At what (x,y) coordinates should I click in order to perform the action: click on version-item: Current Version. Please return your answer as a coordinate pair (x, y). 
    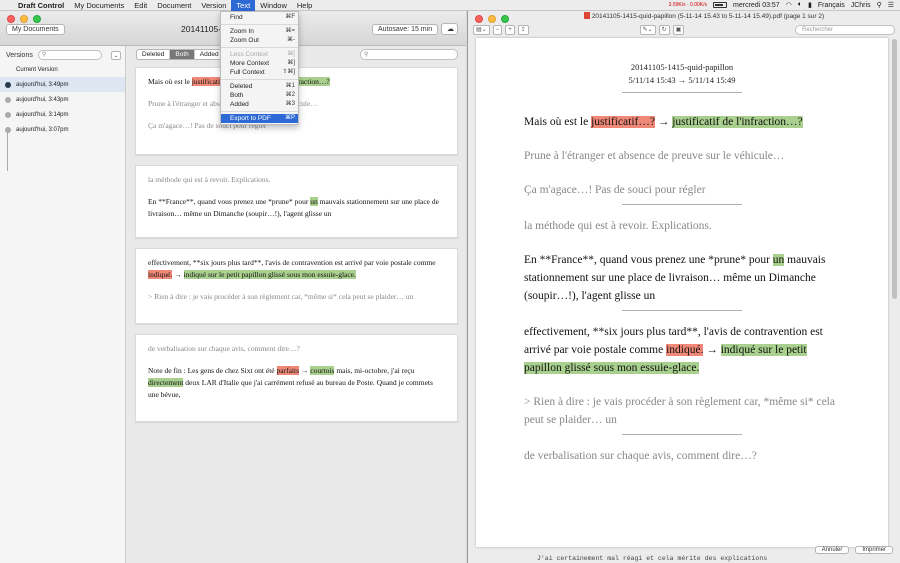
    Looking at the image, I should click on (62, 69).